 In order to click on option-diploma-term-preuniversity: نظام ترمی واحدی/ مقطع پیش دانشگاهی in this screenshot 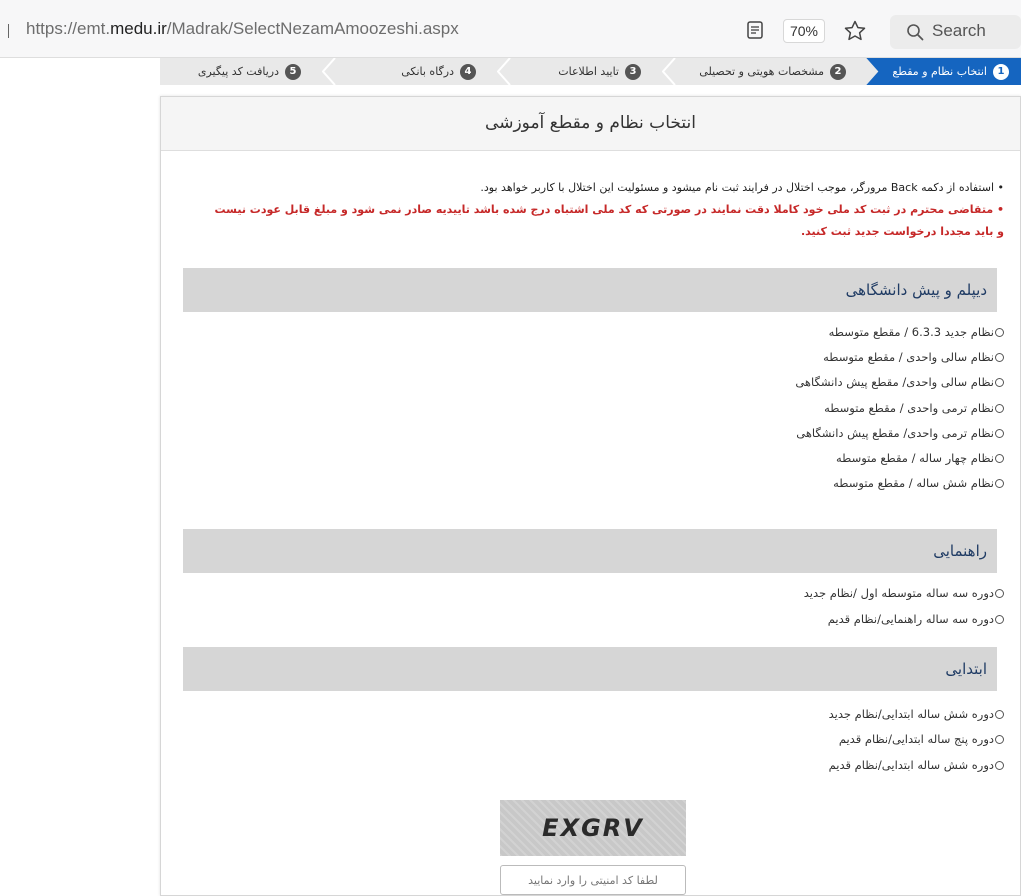, I will do `click(900, 433)`.